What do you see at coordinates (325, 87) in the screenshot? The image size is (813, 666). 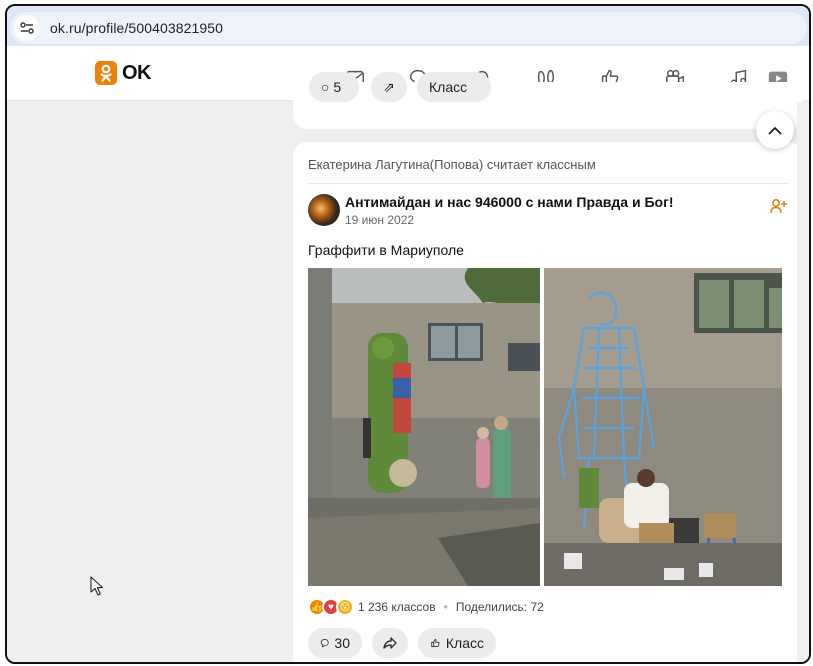 I see `comment-icon: ○` at bounding box center [325, 87].